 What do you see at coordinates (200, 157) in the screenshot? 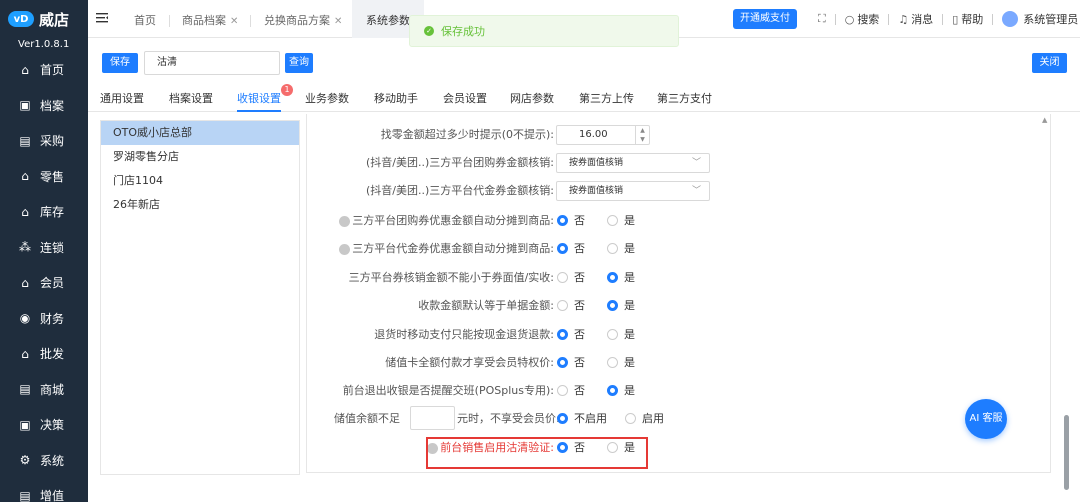
I see `store-list-item: 罗湖零售分店` at bounding box center [200, 157].